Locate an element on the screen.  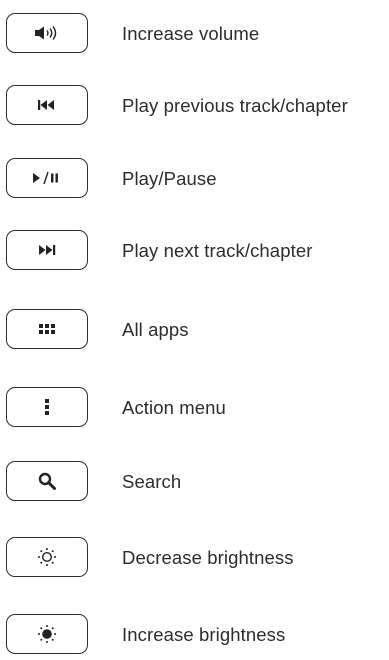
volume-up-icon is located at coordinates (47, 33).